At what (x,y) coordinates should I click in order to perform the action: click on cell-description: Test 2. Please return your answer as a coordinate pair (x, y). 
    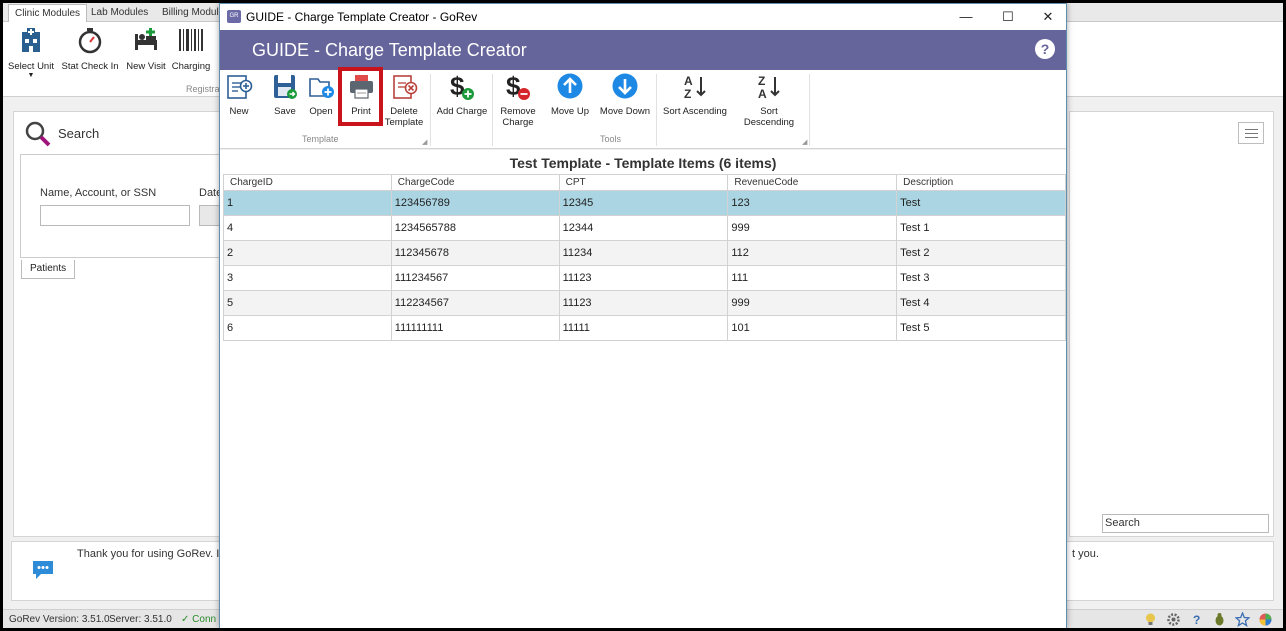
    Looking at the image, I should click on (981, 253).